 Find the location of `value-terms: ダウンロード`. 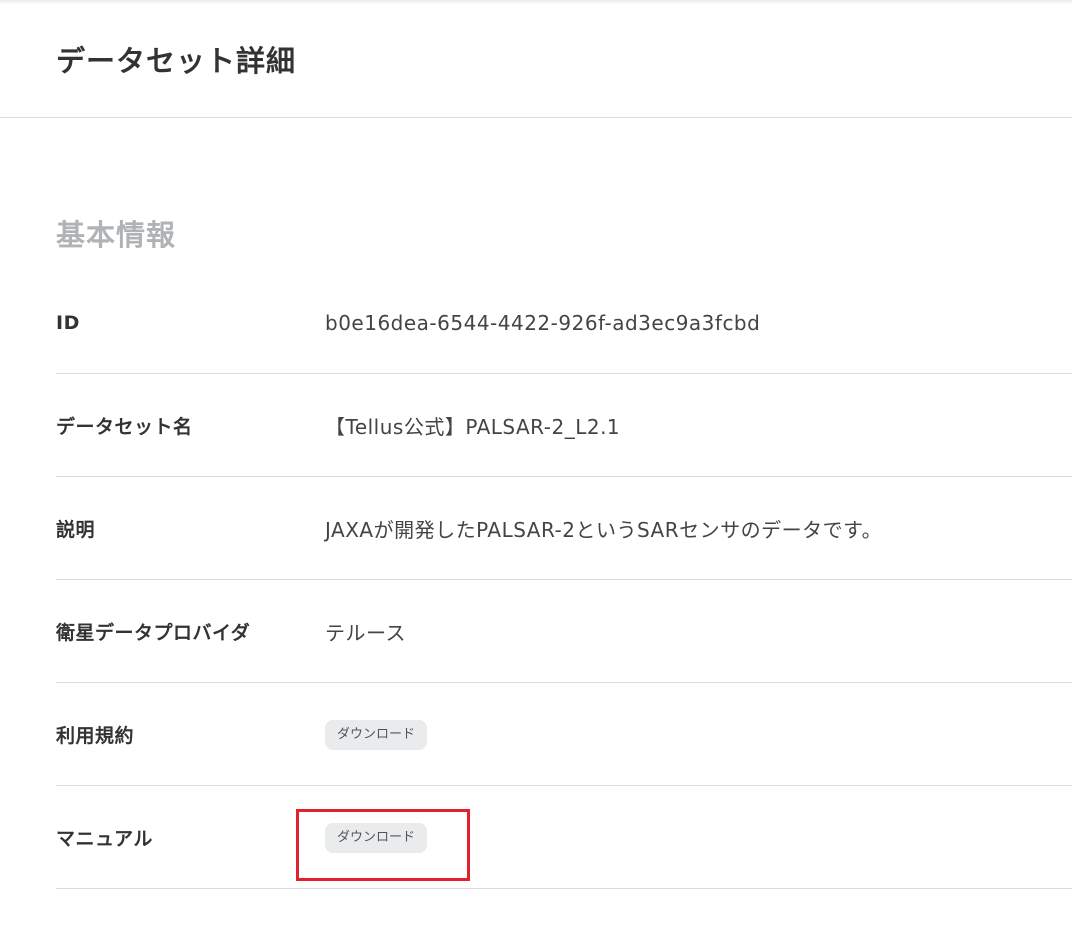

value-terms: ダウンロード is located at coordinates (376, 734).